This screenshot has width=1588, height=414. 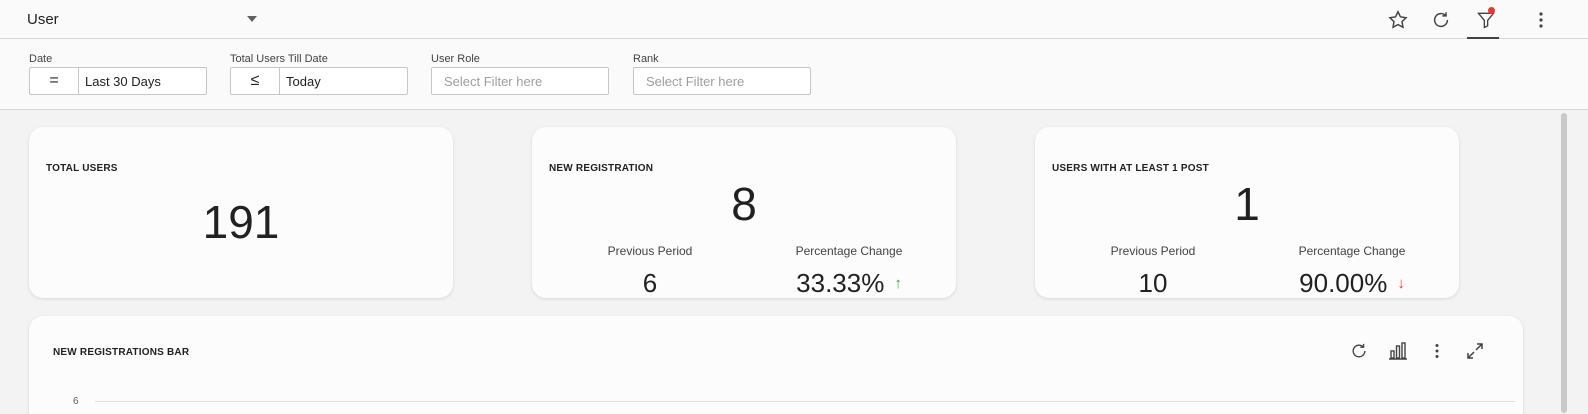 What do you see at coordinates (241, 222) in the screenshot?
I see `card-total-users-value: 191` at bounding box center [241, 222].